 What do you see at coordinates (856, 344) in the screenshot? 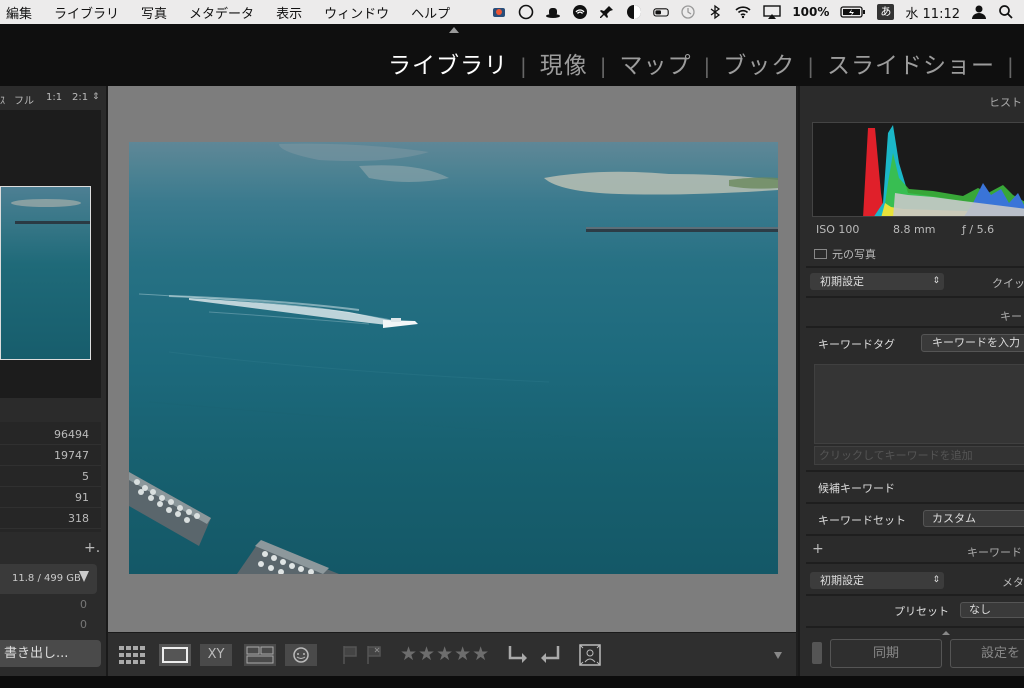
I see `keyword-tags-label: キーワードタグ` at bounding box center [856, 344].